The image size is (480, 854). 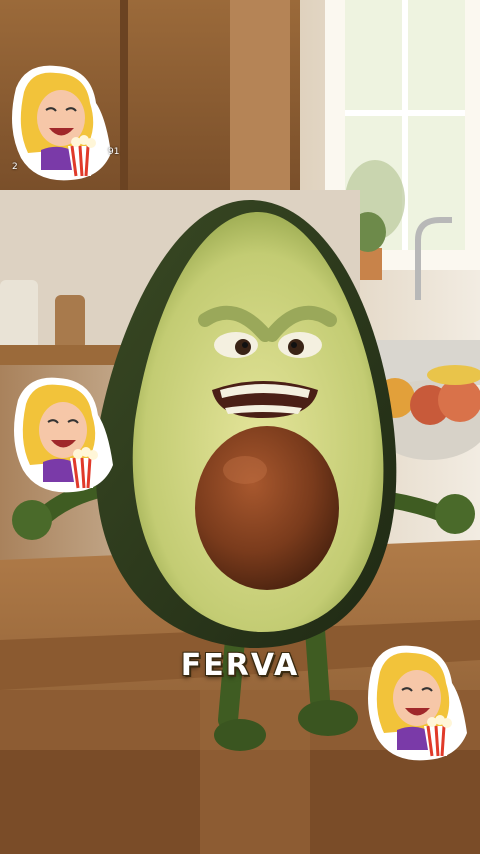 What do you see at coordinates (240, 665) in the screenshot?
I see `caption-text: FERVA` at bounding box center [240, 665].